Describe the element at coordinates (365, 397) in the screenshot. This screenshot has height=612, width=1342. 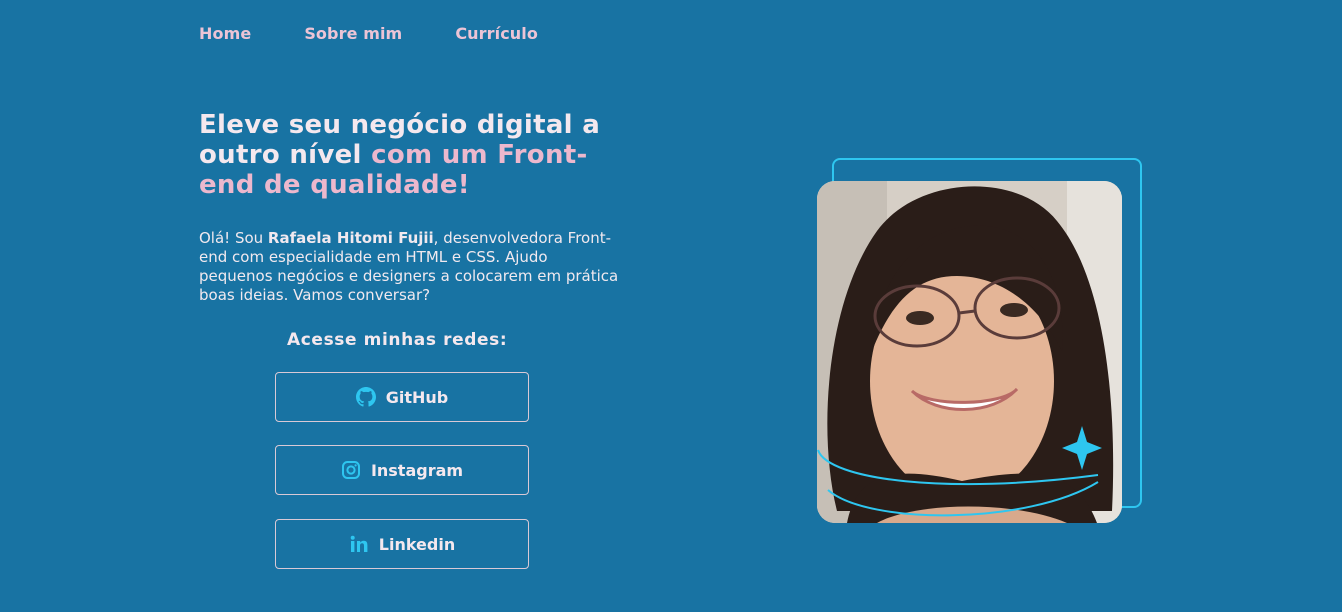
I see `github-icon` at that location.